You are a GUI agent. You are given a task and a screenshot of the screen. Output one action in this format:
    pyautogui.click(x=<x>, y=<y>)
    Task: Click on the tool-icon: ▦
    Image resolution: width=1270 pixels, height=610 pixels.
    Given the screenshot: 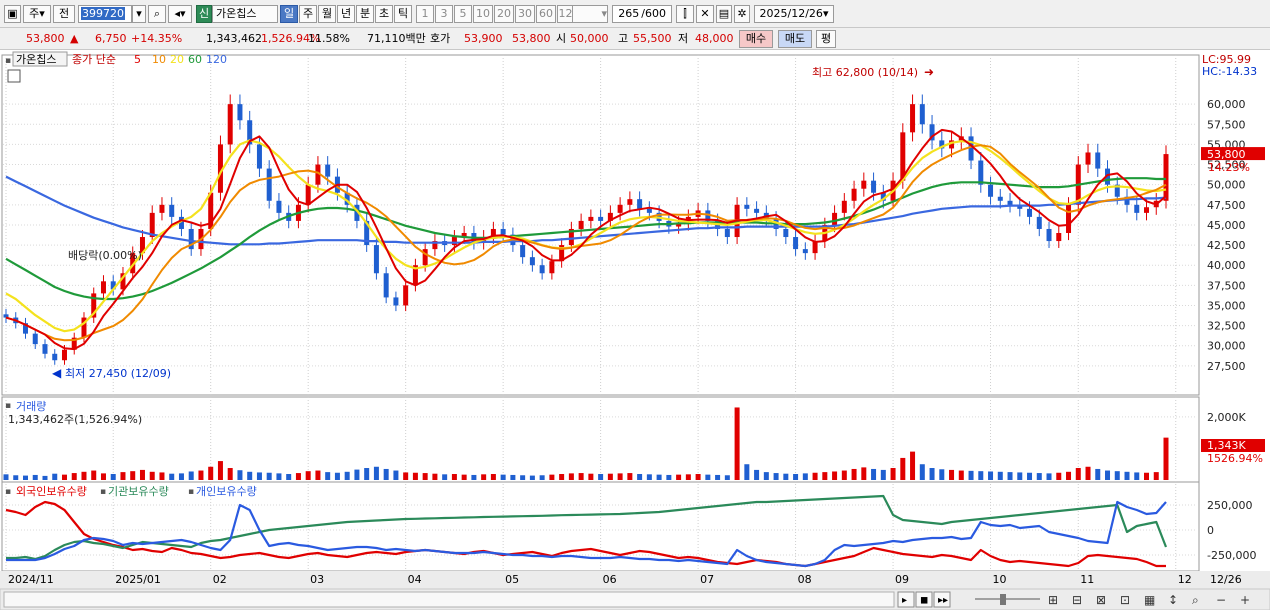 What is the action you would take?
    pyautogui.click(x=1149, y=600)
    